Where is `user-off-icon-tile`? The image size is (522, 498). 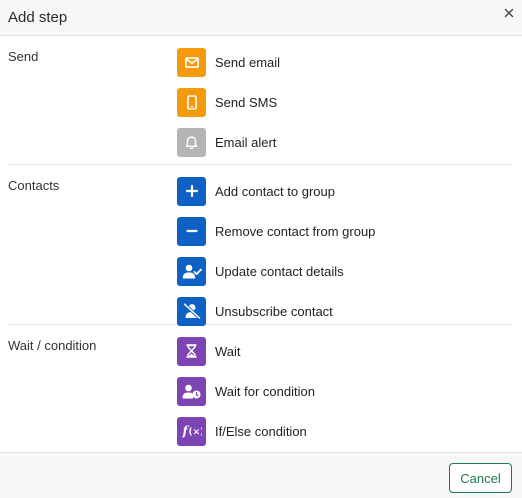 user-off-icon-tile is located at coordinates (191, 311).